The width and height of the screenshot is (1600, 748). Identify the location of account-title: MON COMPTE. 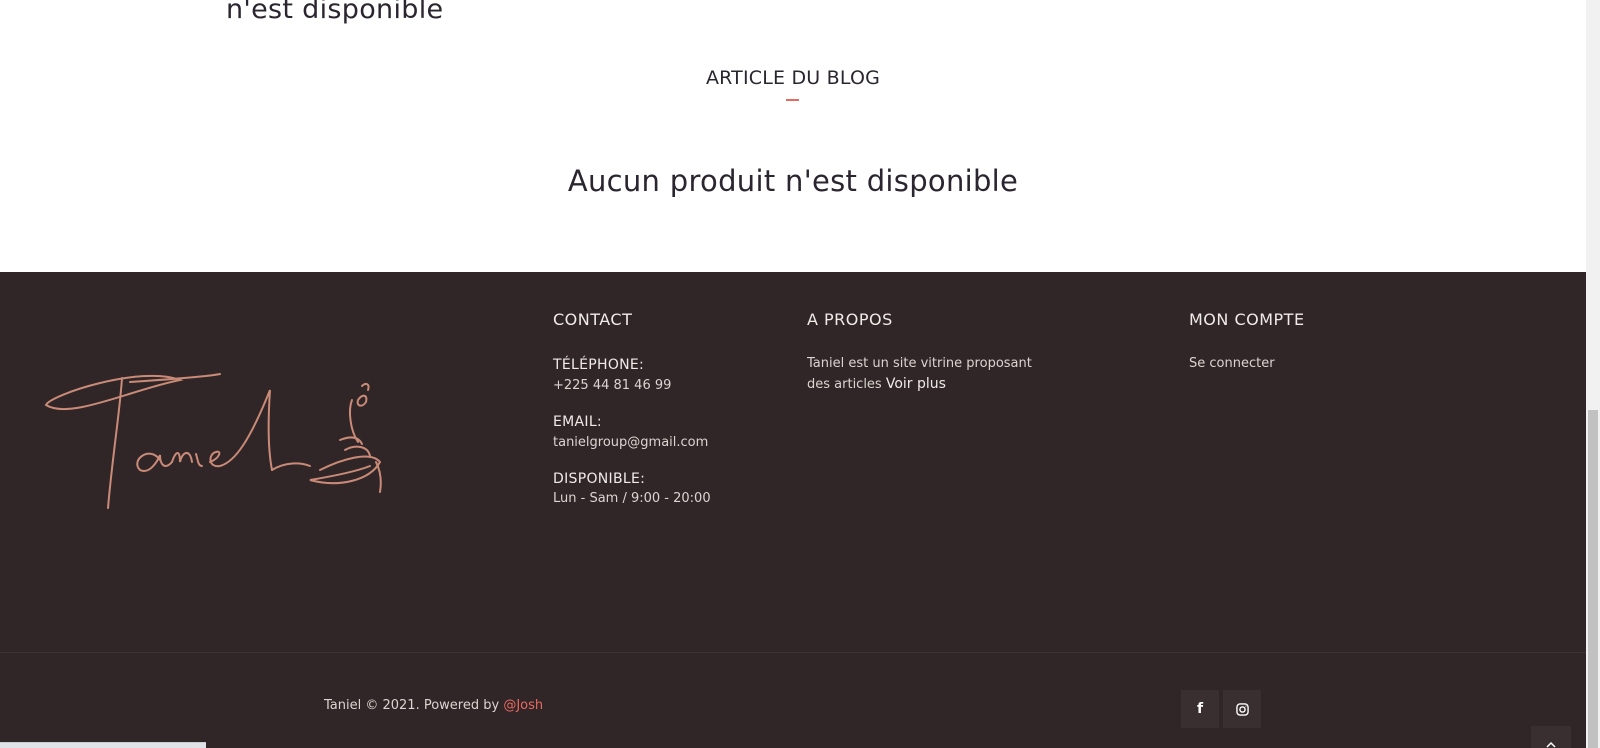
(1247, 319).